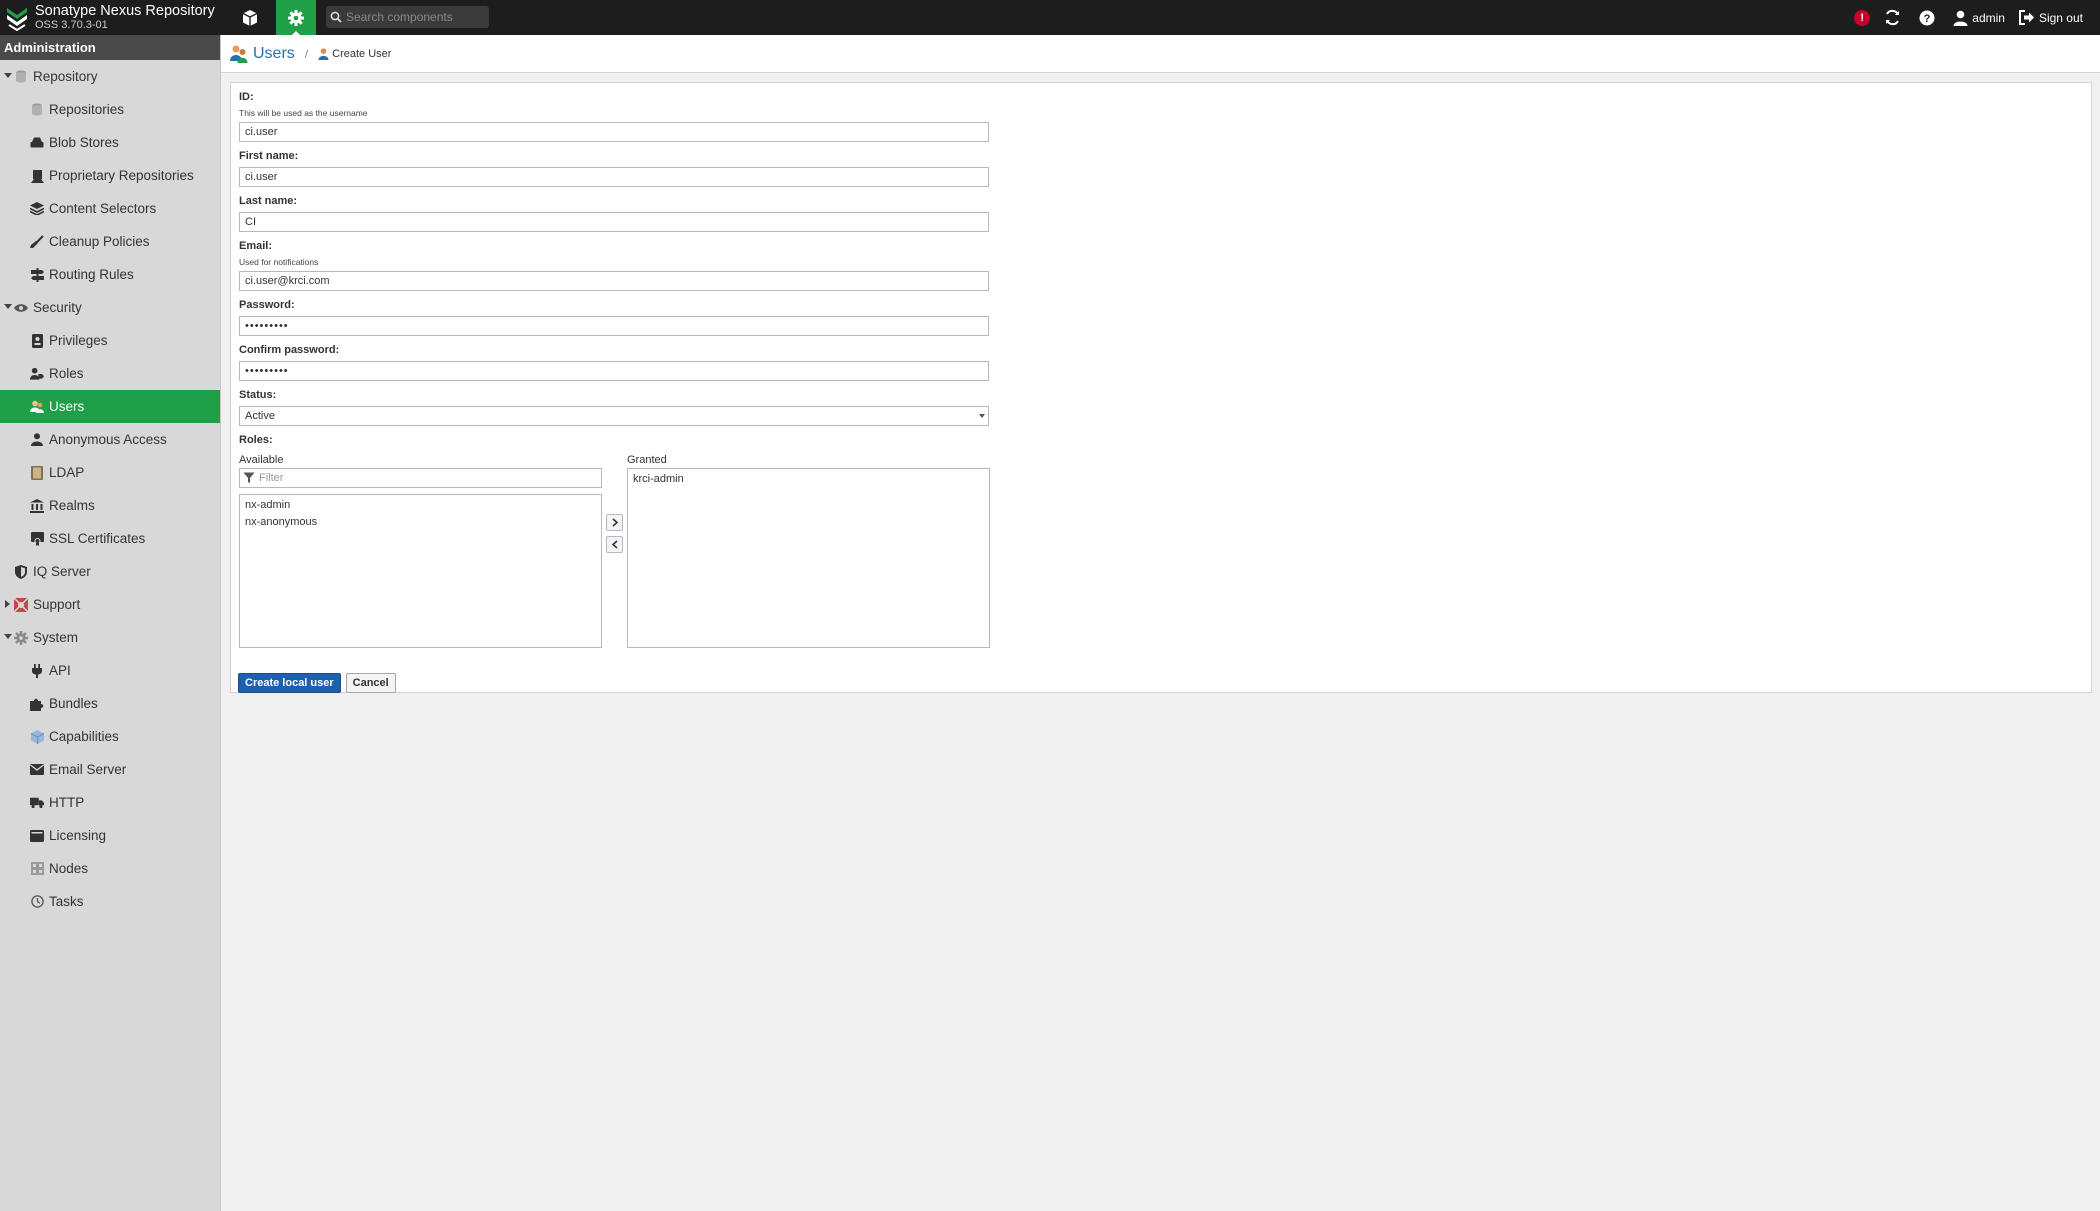  Describe the element at coordinates (91, 274) in the screenshot. I see `sidebar-item-label: Routing Rules` at that location.